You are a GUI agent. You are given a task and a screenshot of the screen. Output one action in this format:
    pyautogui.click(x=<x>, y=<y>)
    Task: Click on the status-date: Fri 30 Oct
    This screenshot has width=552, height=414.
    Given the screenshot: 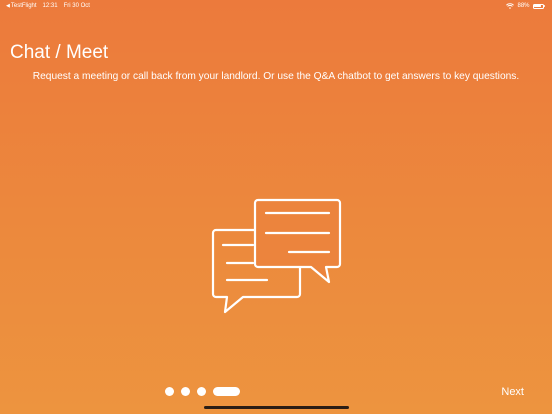 What is the action you would take?
    pyautogui.click(x=76, y=6)
    